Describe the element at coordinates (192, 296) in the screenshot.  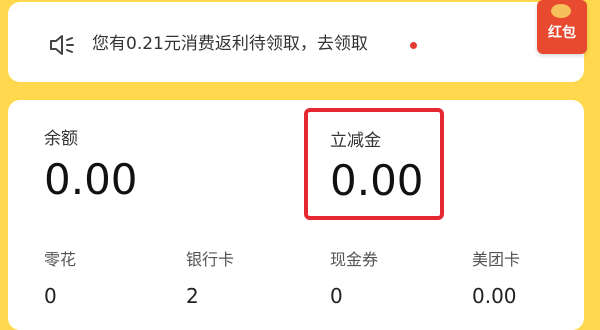
I see `asset-value: 2` at that location.